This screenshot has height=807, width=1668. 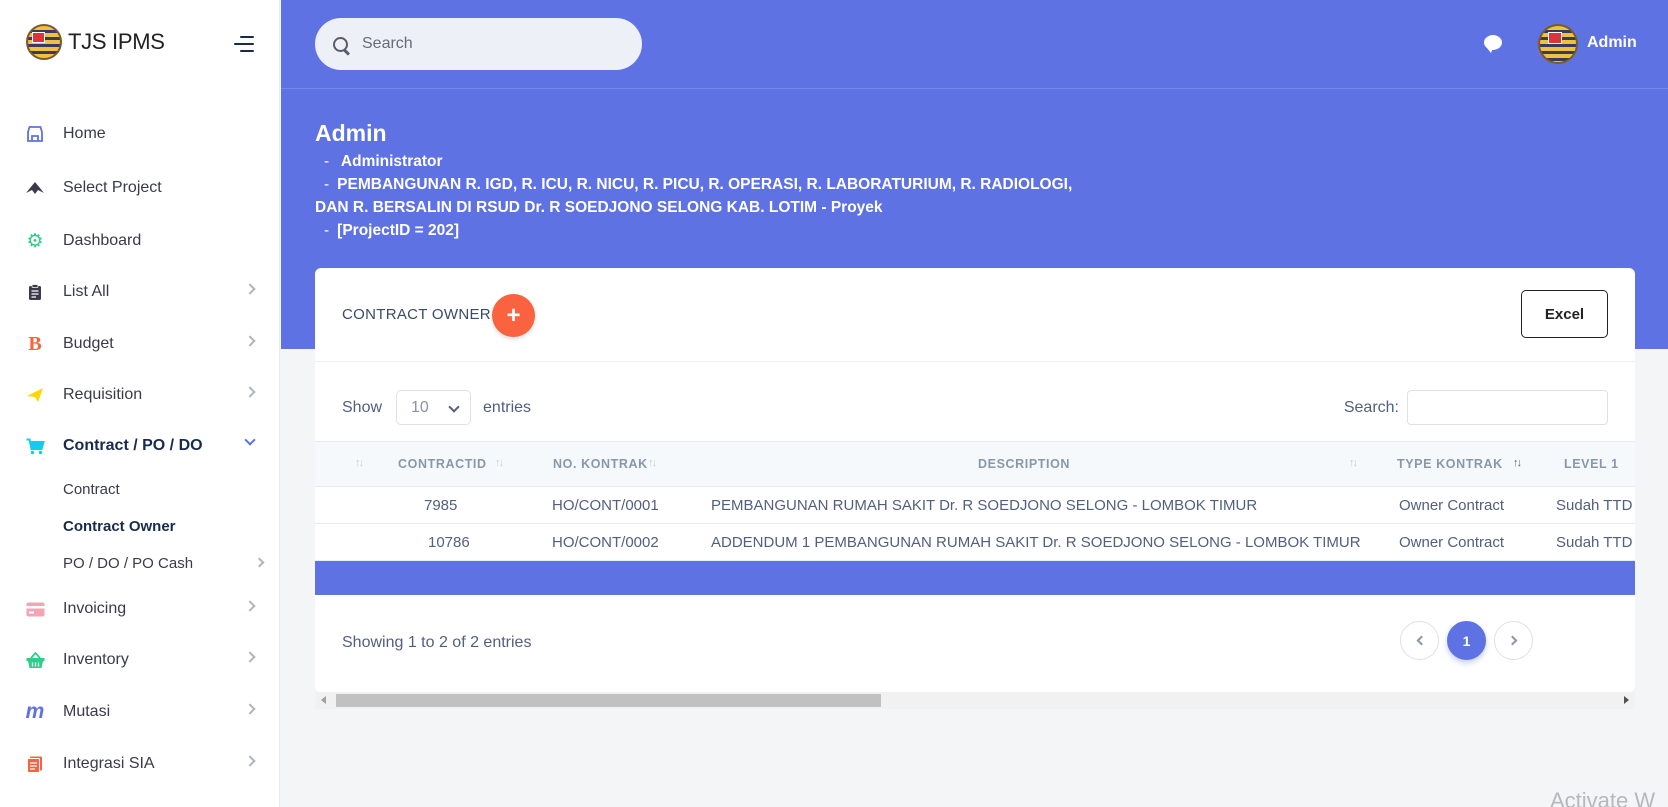 I want to click on chevron-down-icon, so click(x=250, y=440).